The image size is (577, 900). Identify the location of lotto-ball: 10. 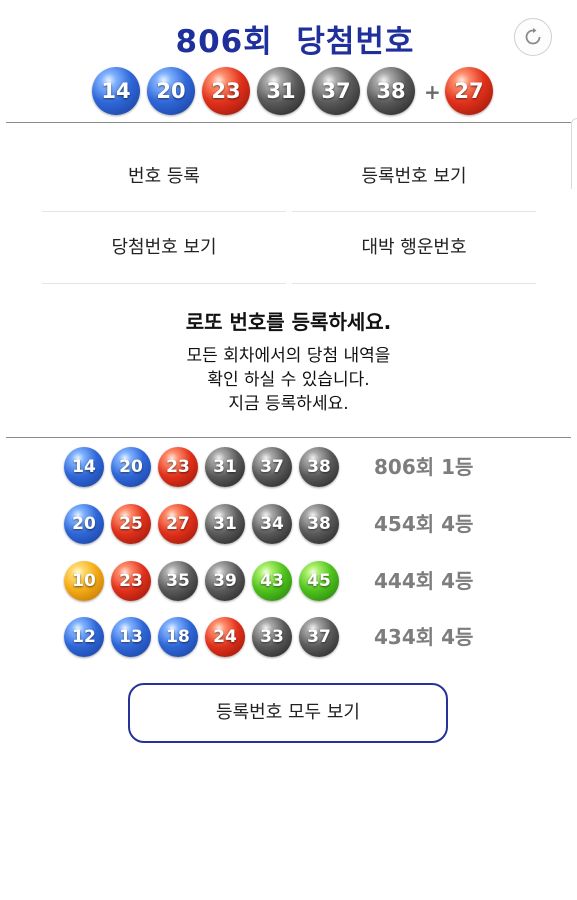
(84, 581).